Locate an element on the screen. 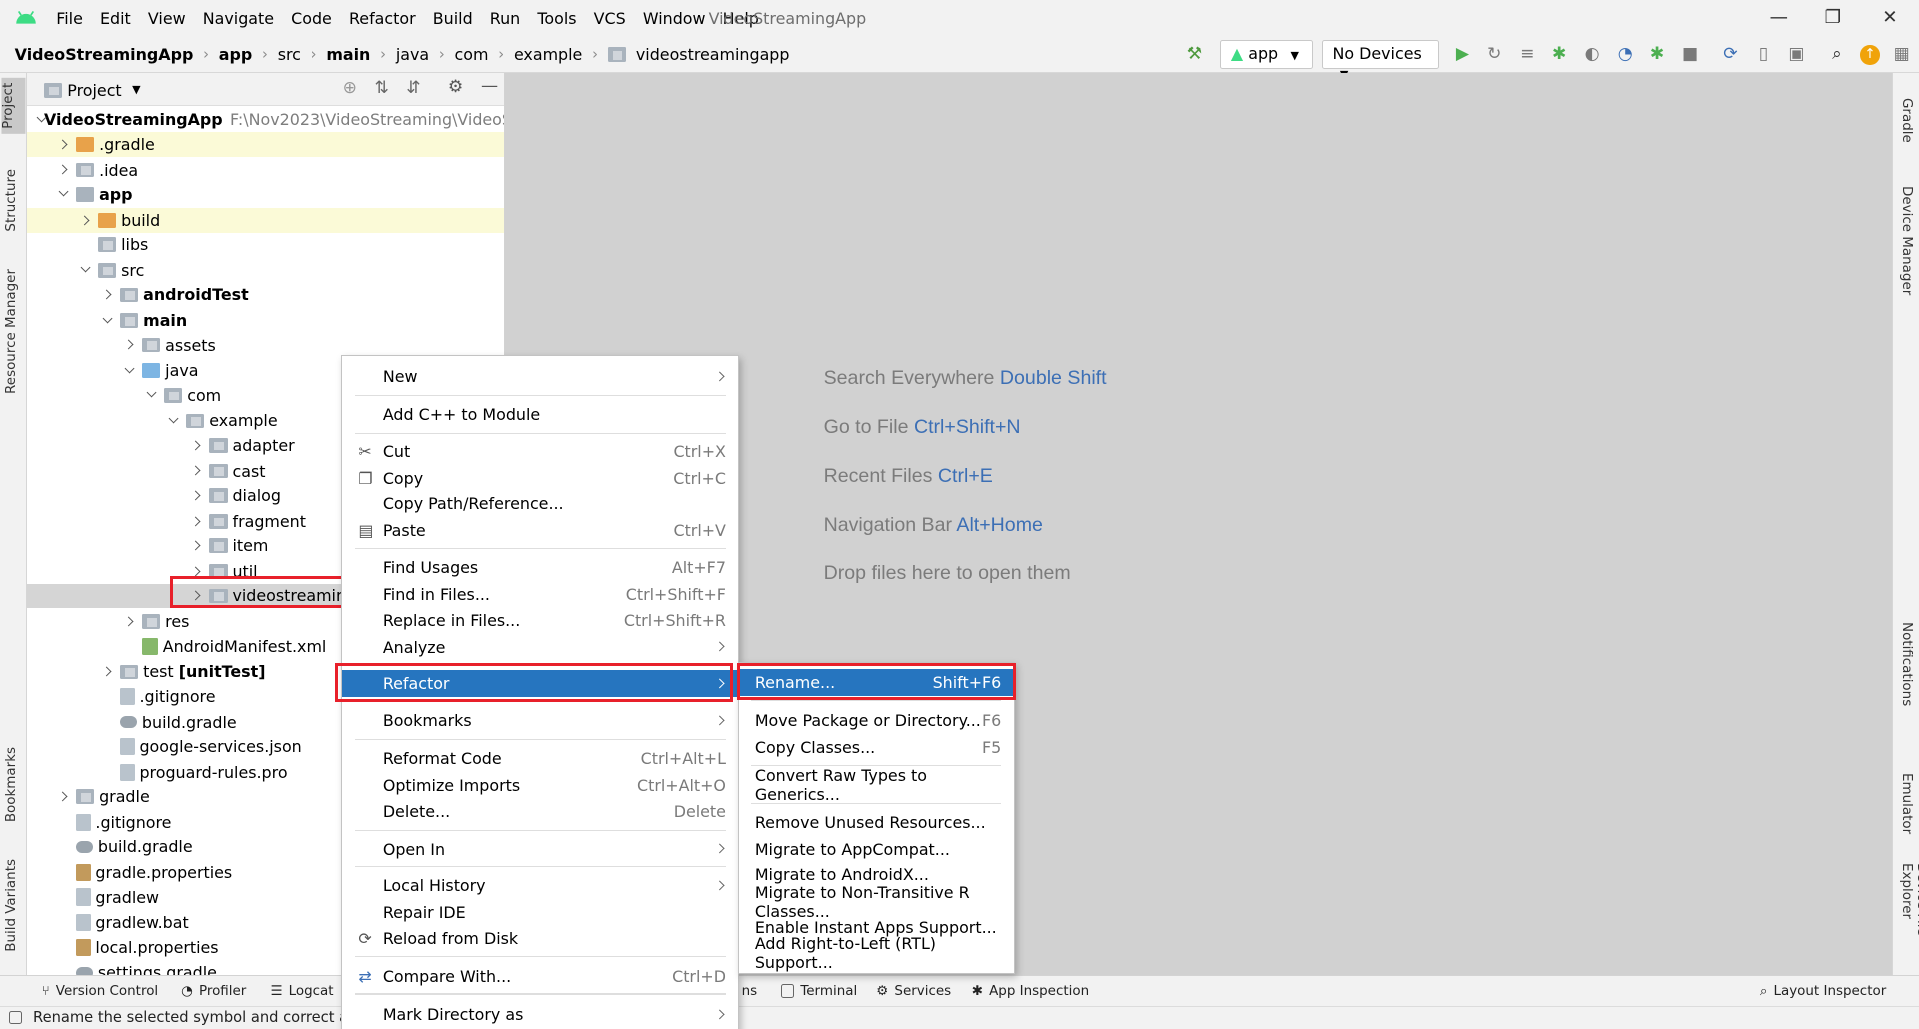  menu-refactor: Refactor is located at coordinates (382, 18).